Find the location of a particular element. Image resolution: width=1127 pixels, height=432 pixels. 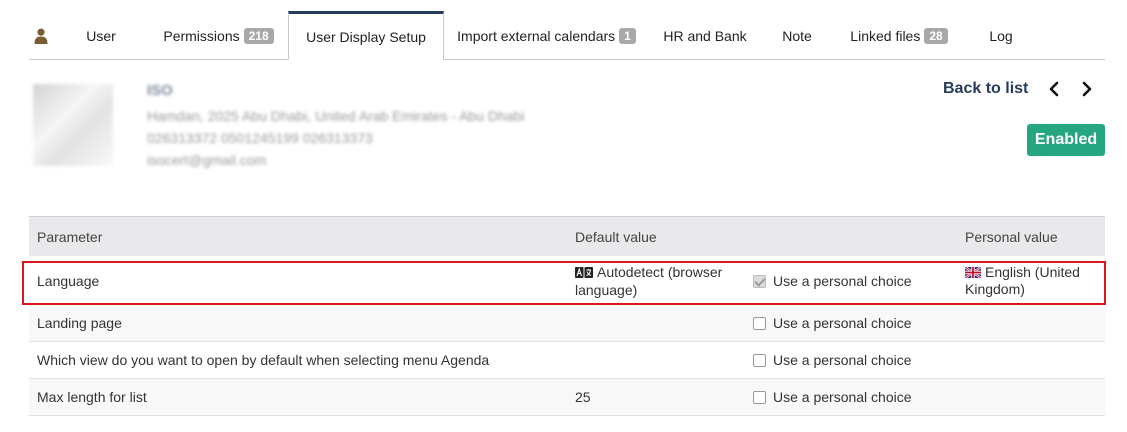

back-to-list-link: Back to list is located at coordinates (985, 89).